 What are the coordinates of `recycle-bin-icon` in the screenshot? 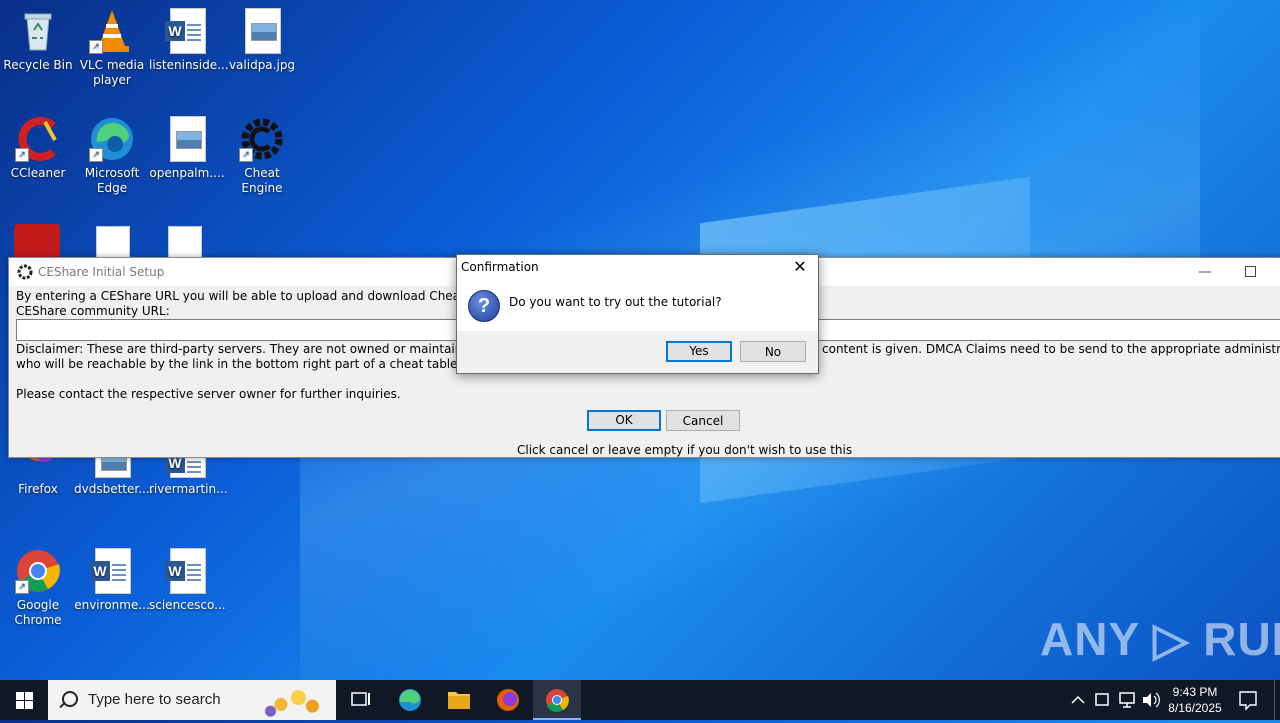 It's located at (38, 31).